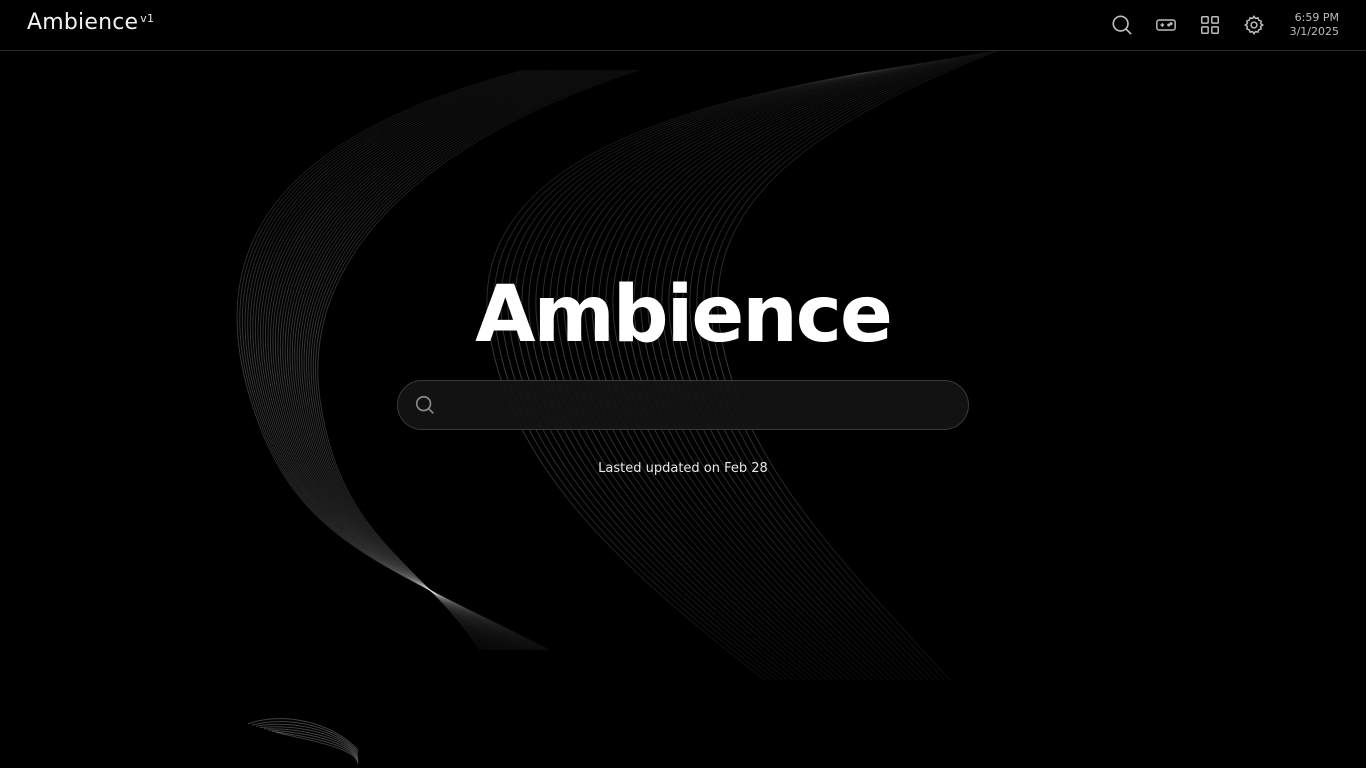 The height and width of the screenshot is (768, 1366). Describe the element at coordinates (1188, 25) in the screenshot. I see `toolbar-icons` at that location.